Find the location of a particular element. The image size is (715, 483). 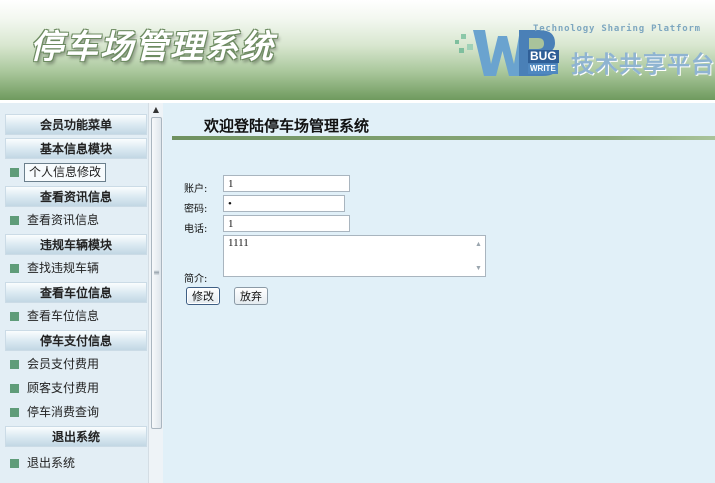

account-input is located at coordinates (286, 183).